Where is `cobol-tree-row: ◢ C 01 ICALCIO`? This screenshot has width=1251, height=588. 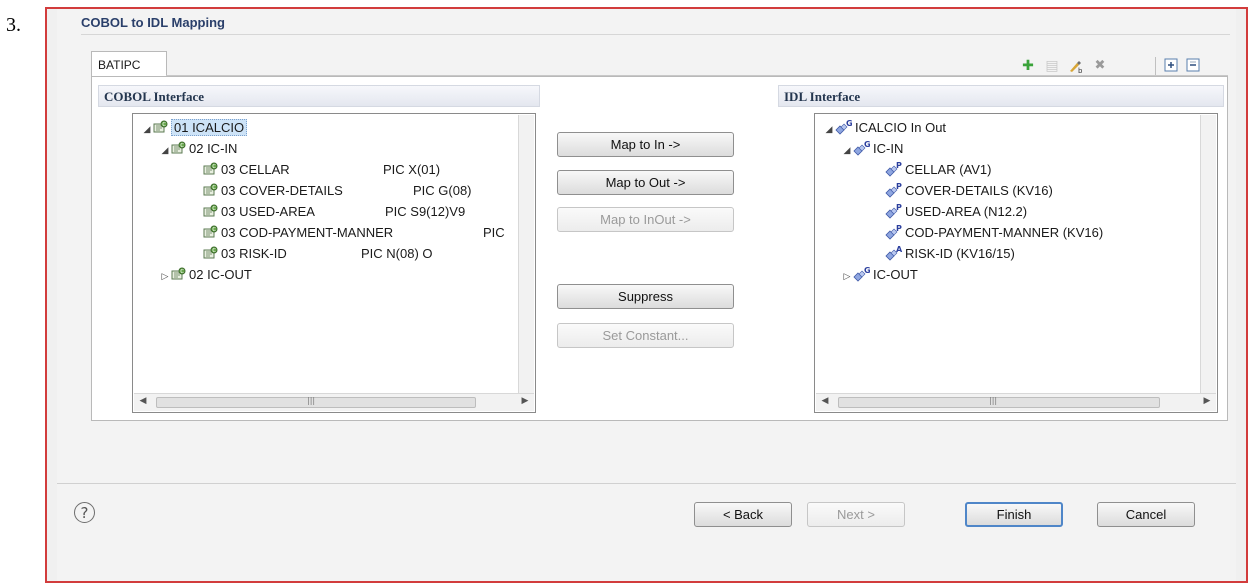
cobol-tree-row: ◢ C 01 ICALCIO is located at coordinates (194, 128).